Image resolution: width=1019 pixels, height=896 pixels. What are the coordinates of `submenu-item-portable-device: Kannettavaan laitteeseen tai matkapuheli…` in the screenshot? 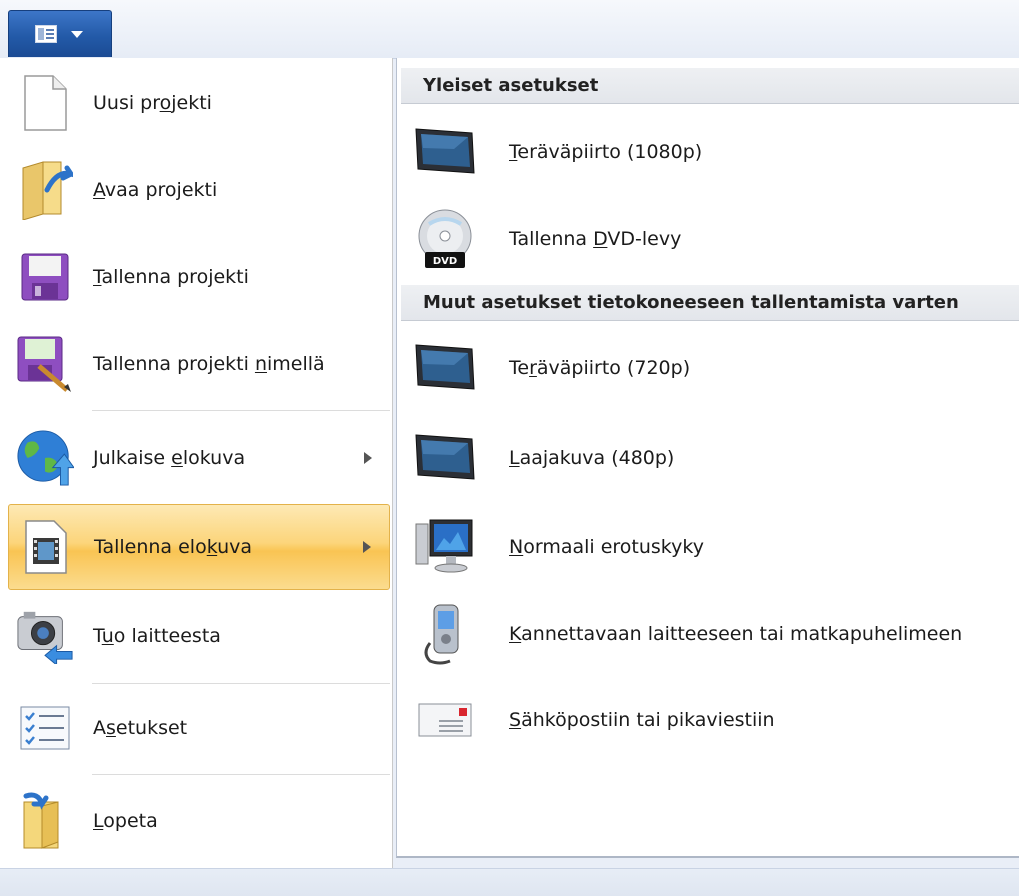 It's located at (710, 634).